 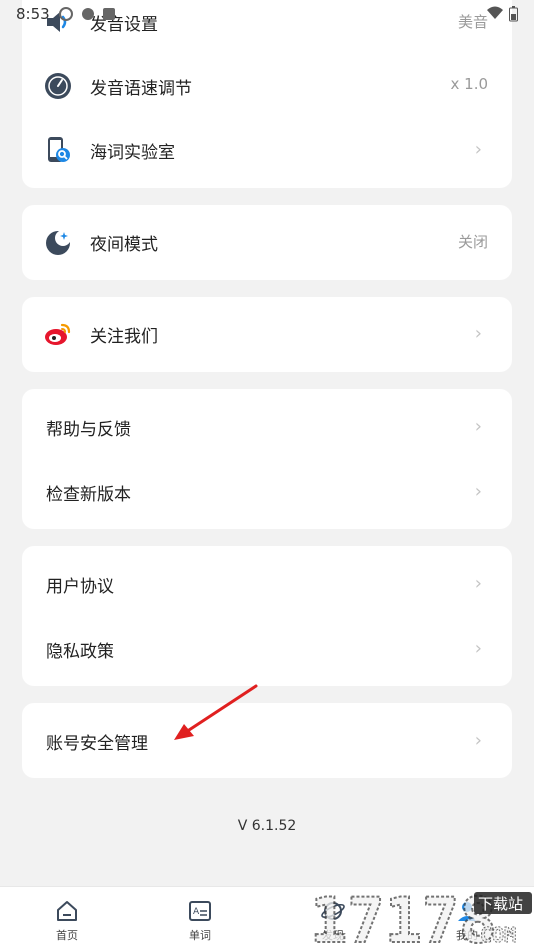 I want to click on svg-text: COM, so click(x=498, y=935).